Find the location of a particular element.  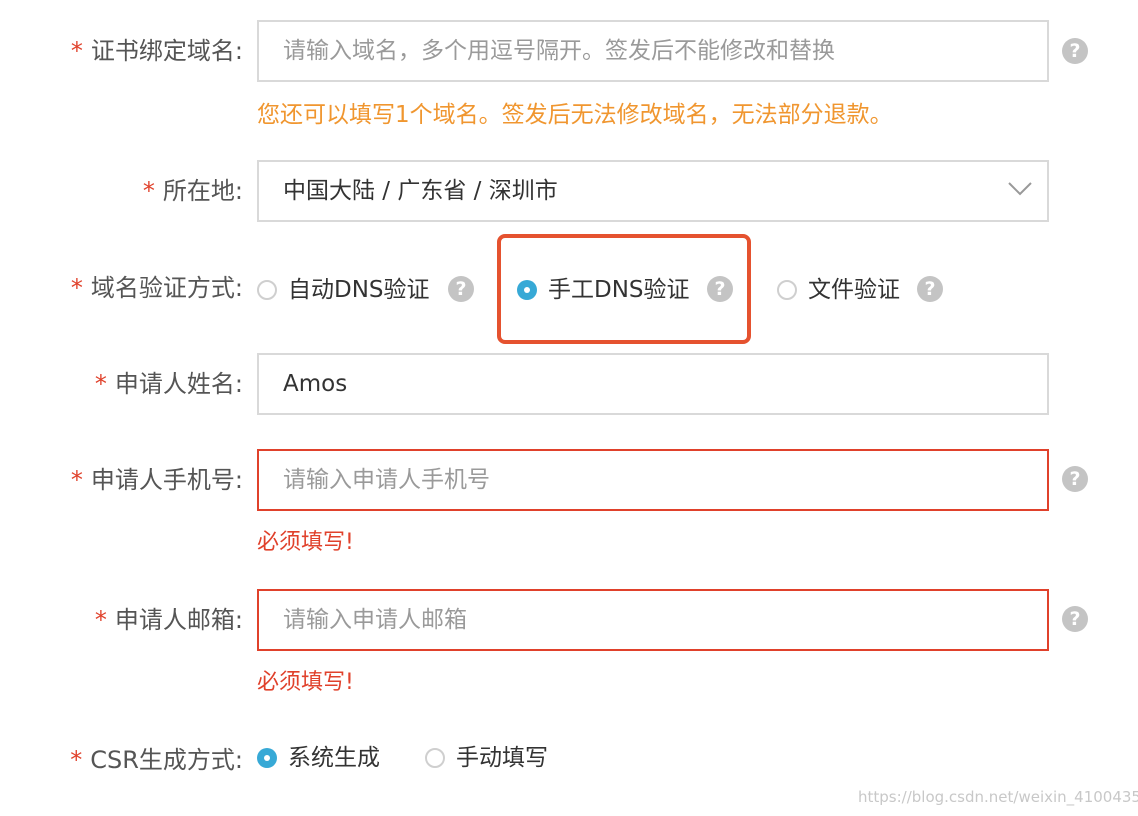

radio-csr-system-label: 系统生成 is located at coordinates (334, 758).